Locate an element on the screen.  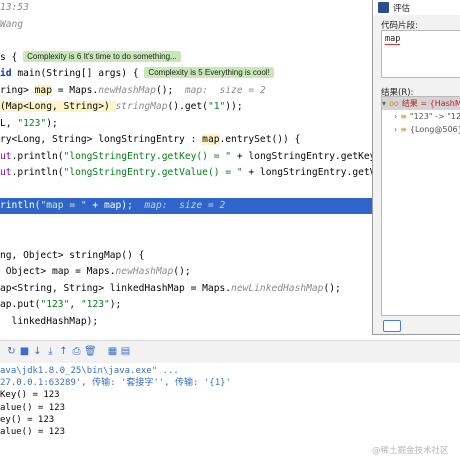
code-token: rintln( is located at coordinates (20, 205).